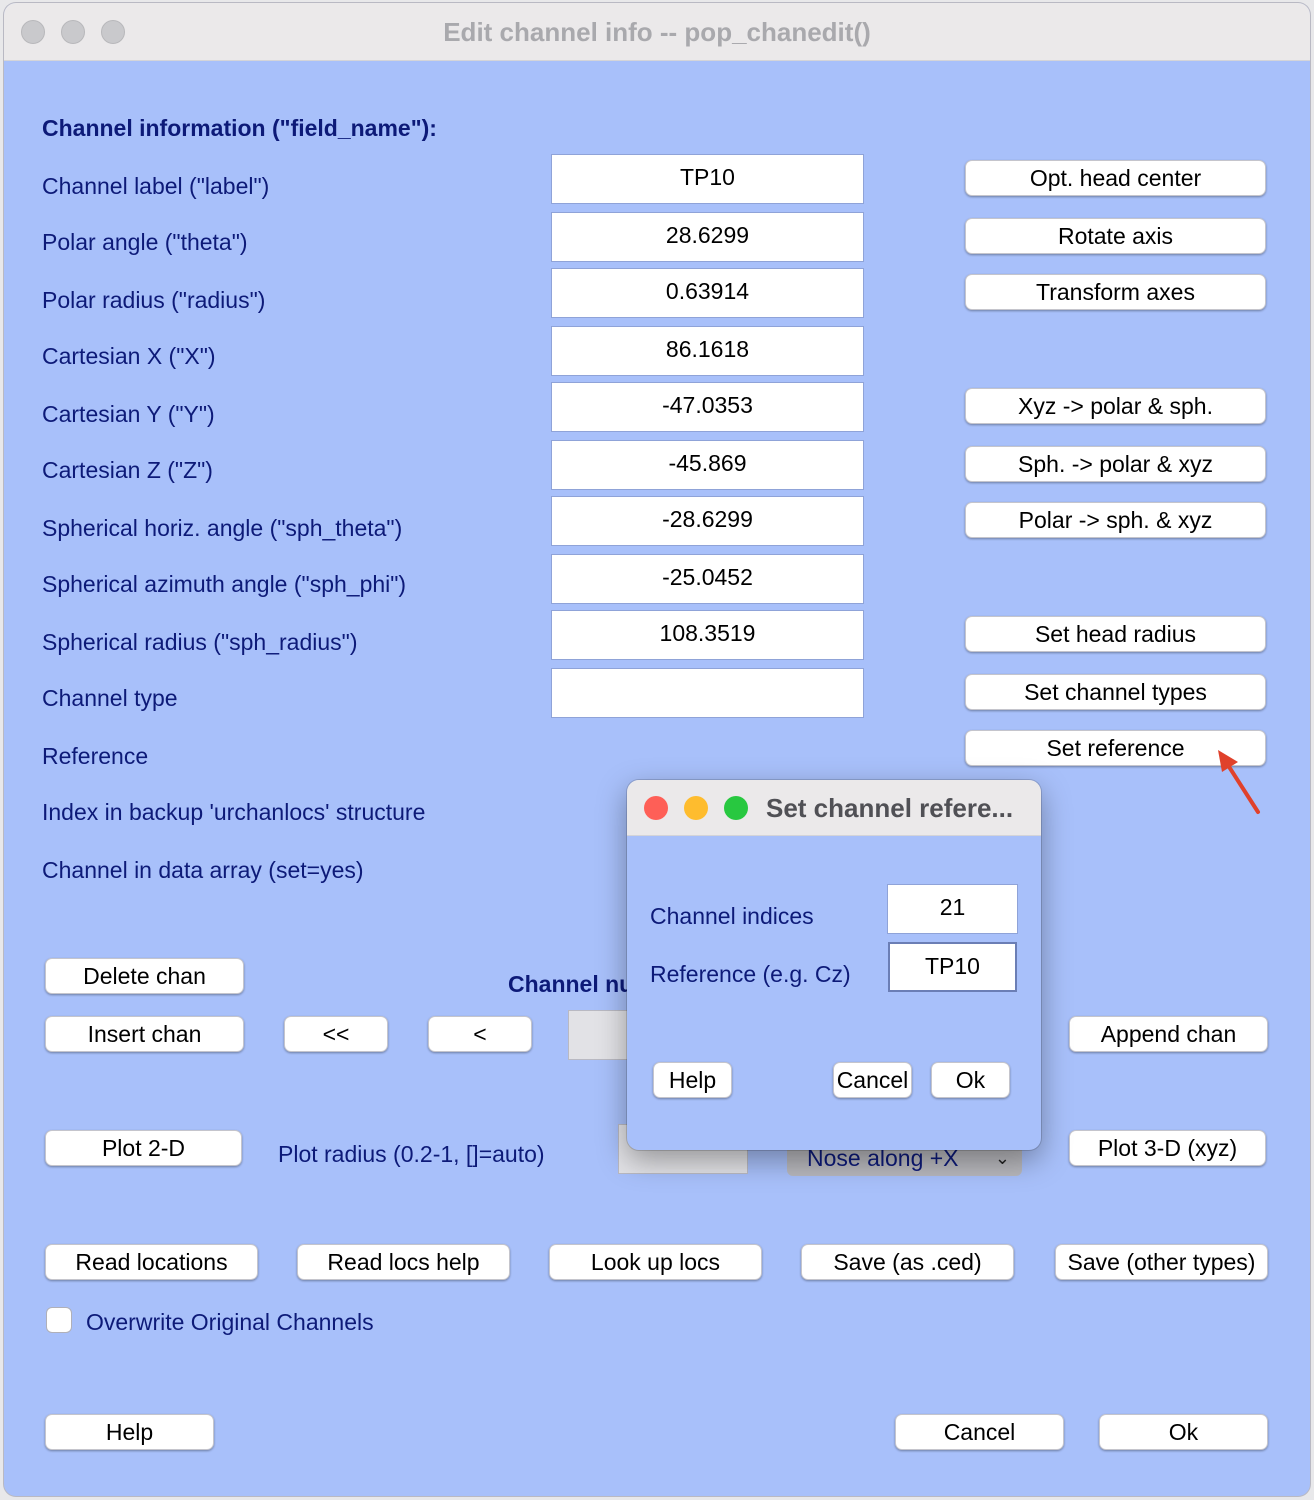 The width and height of the screenshot is (1314, 1500). I want to click on title-bar: Edit channel info -- pop_chanedit(), so click(657, 32).